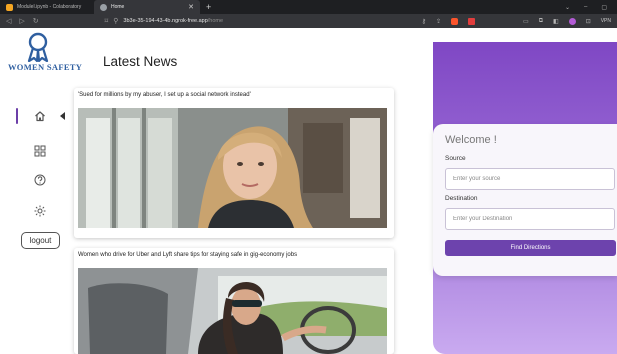  What do you see at coordinates (516, 21) in the screenshot?
I see `toolbar-extensions: ⚷ ⇪ ▭ ⧉ ◧ ⊡ VPN` at bounding box center [516, 21].